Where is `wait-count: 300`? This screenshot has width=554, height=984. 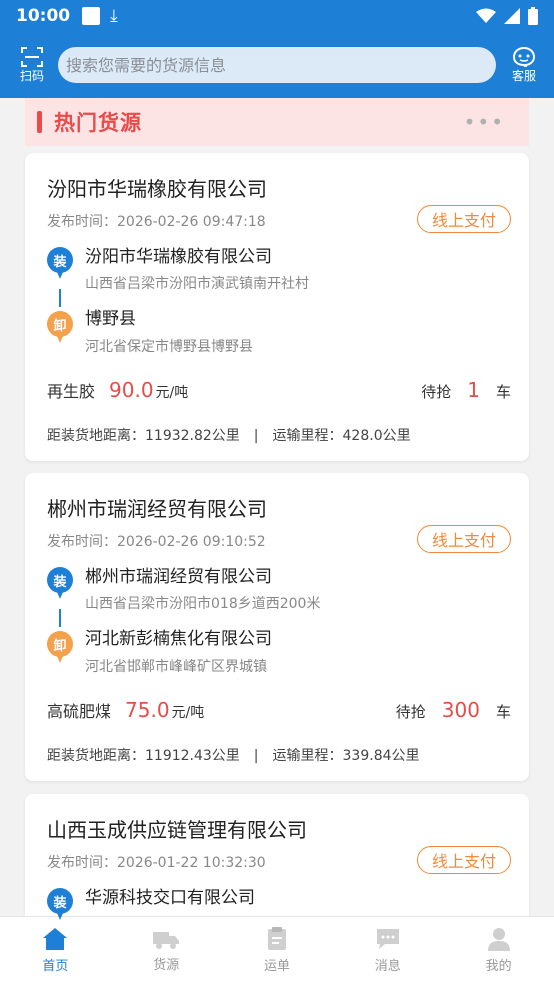
wait-count: 300 is located at coordinates (460, 710).